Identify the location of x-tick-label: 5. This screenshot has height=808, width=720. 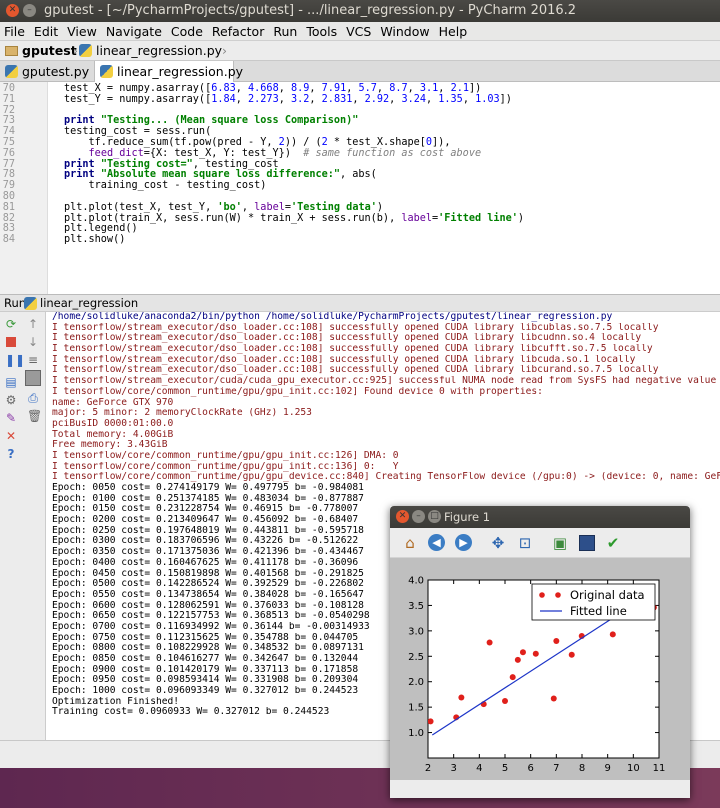
(505, 768).